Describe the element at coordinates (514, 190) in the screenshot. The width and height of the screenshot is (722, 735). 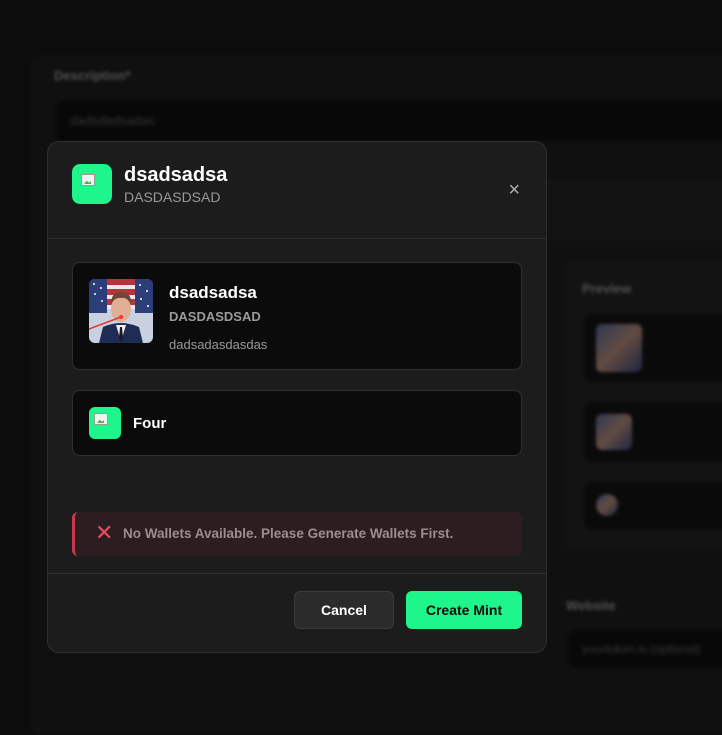
I see `close-icon: ×` at that location.